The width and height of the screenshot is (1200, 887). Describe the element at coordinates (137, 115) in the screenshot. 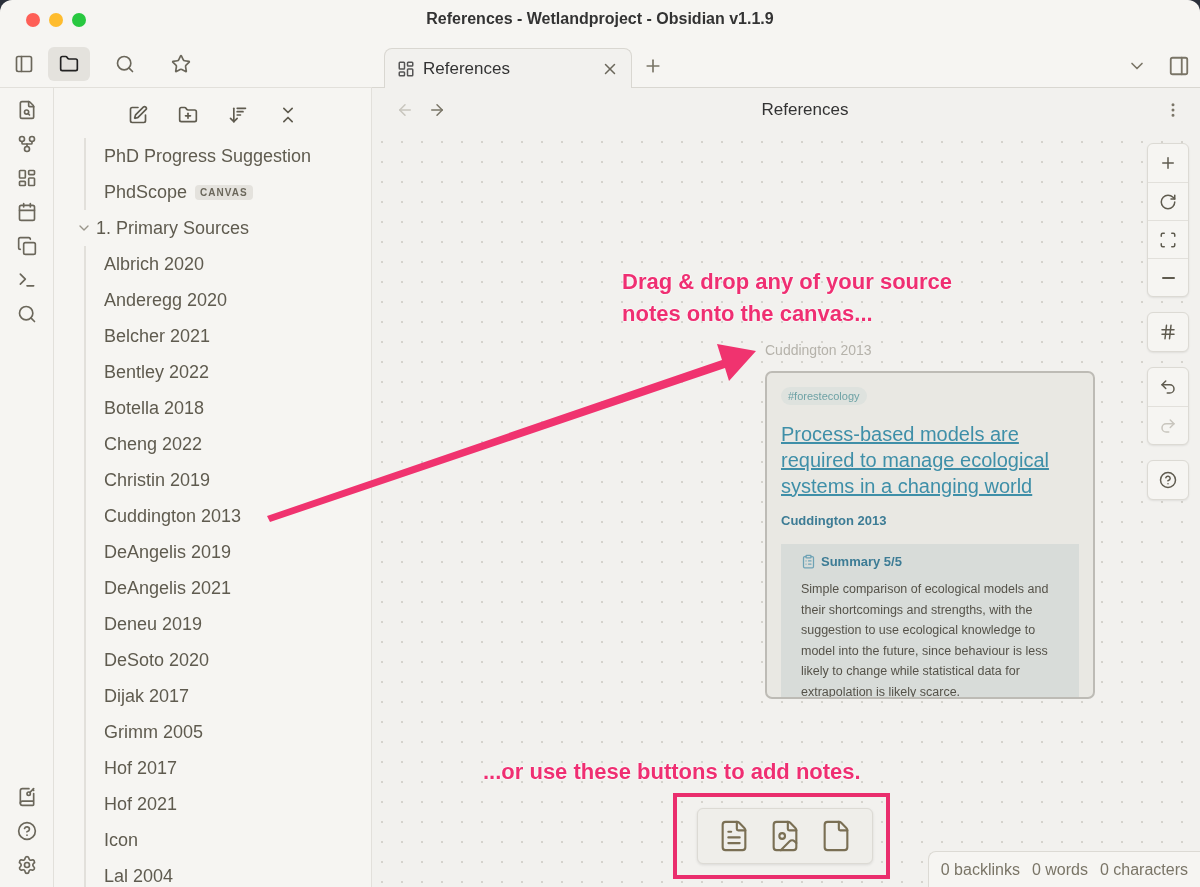

I see `pen-icon` at that location.